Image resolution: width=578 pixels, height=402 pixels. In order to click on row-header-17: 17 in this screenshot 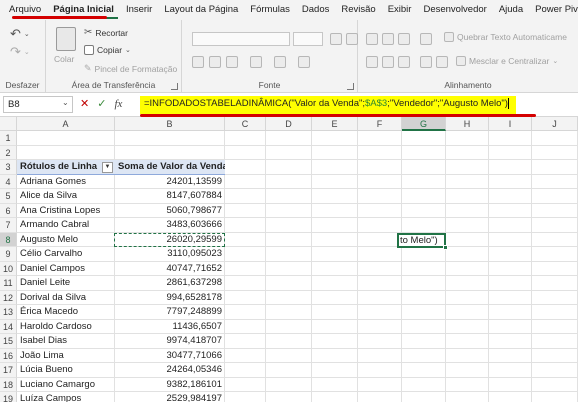, I will do `click(8, 370)`.